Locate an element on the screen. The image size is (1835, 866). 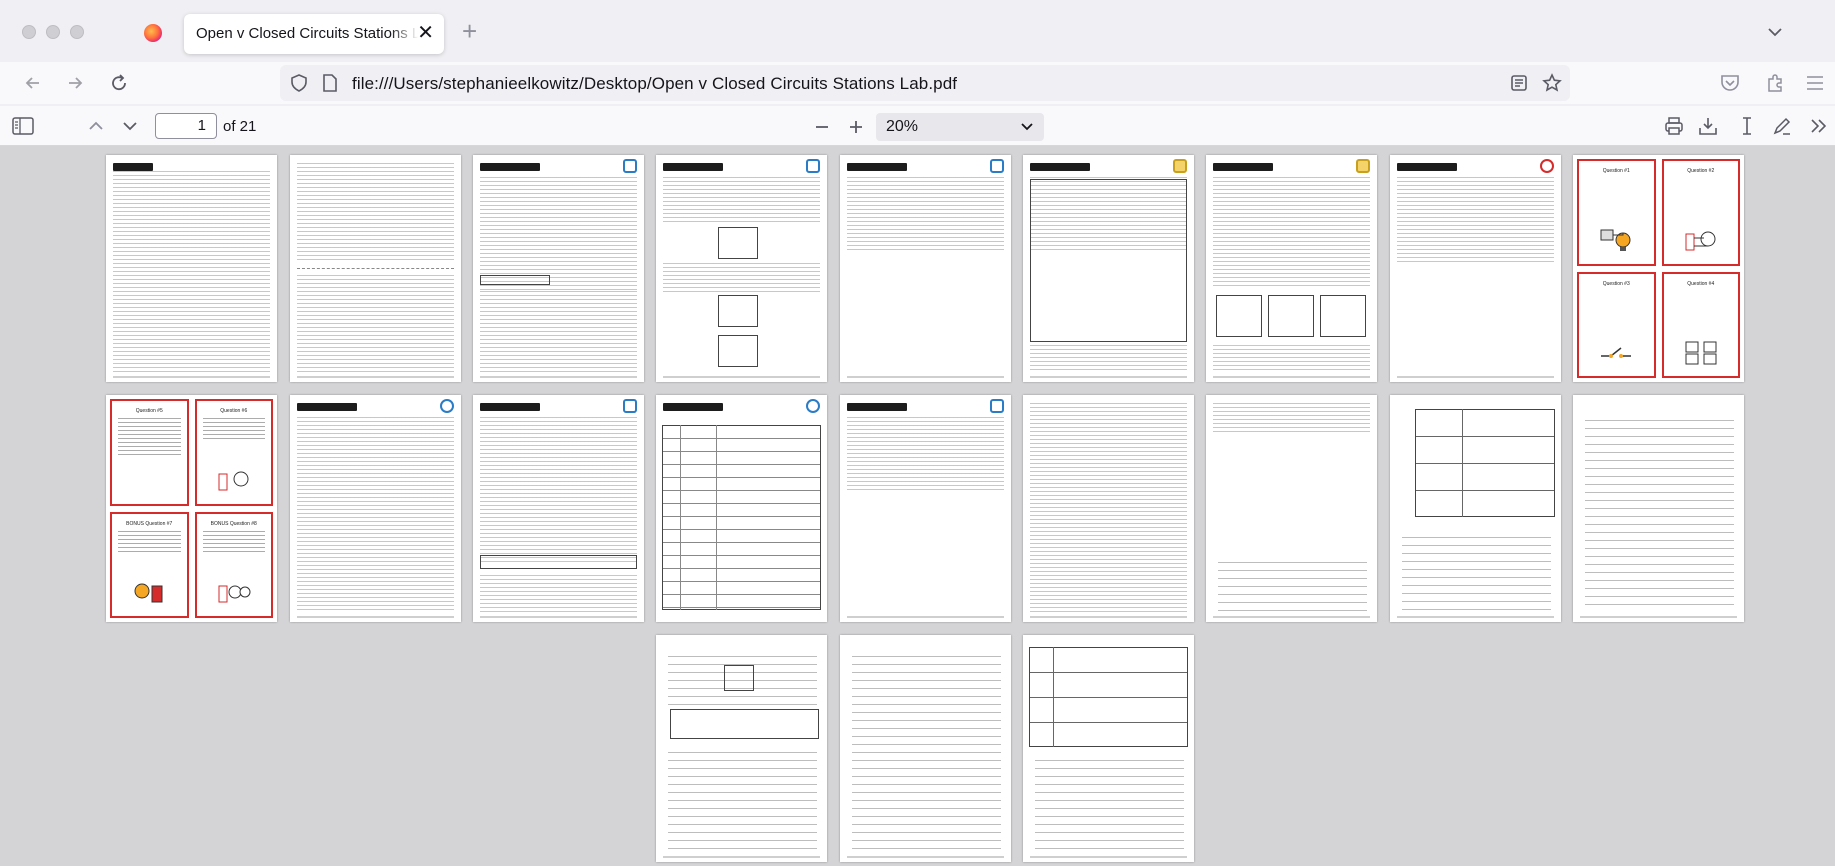
task-card: Question #2 is located at coordinates (1700, 212).